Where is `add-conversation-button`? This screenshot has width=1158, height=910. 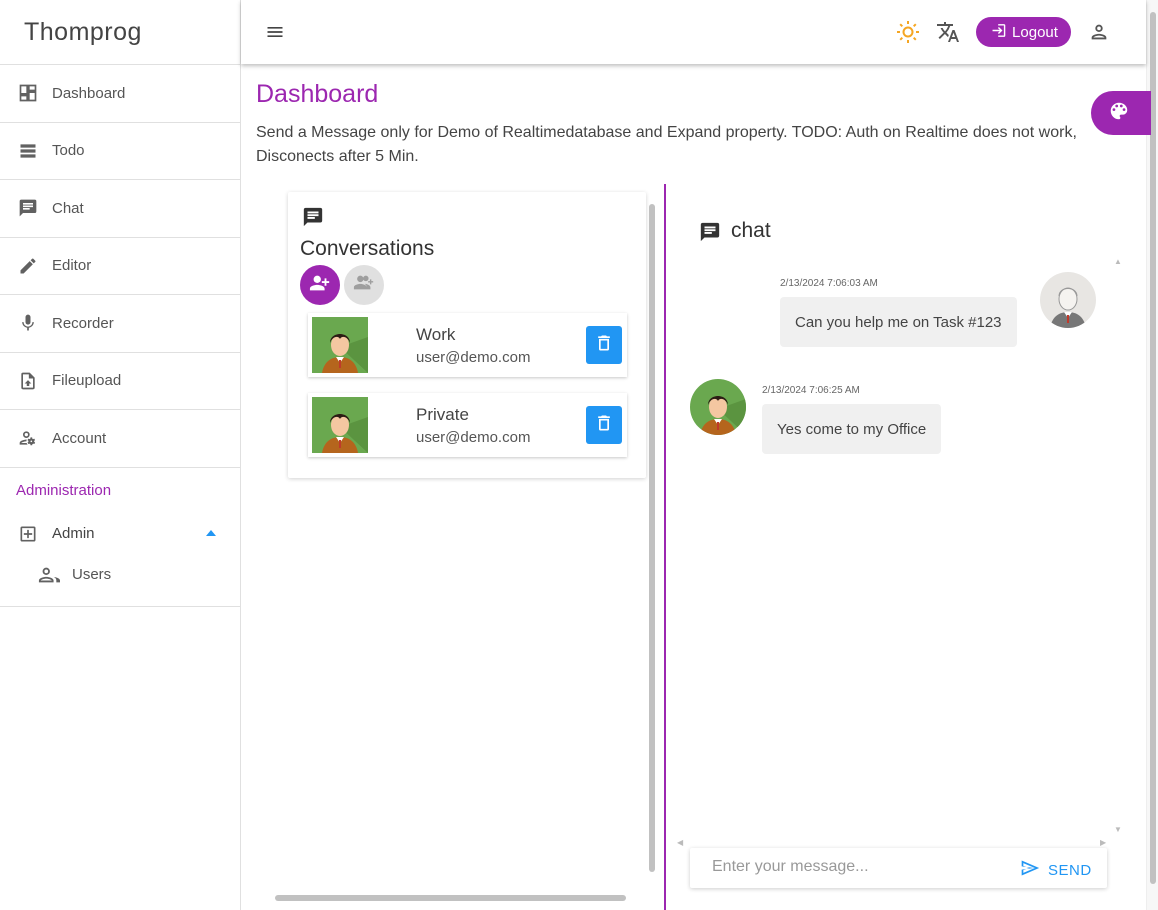
add-conversation-button is located at coordinates (320, 285).